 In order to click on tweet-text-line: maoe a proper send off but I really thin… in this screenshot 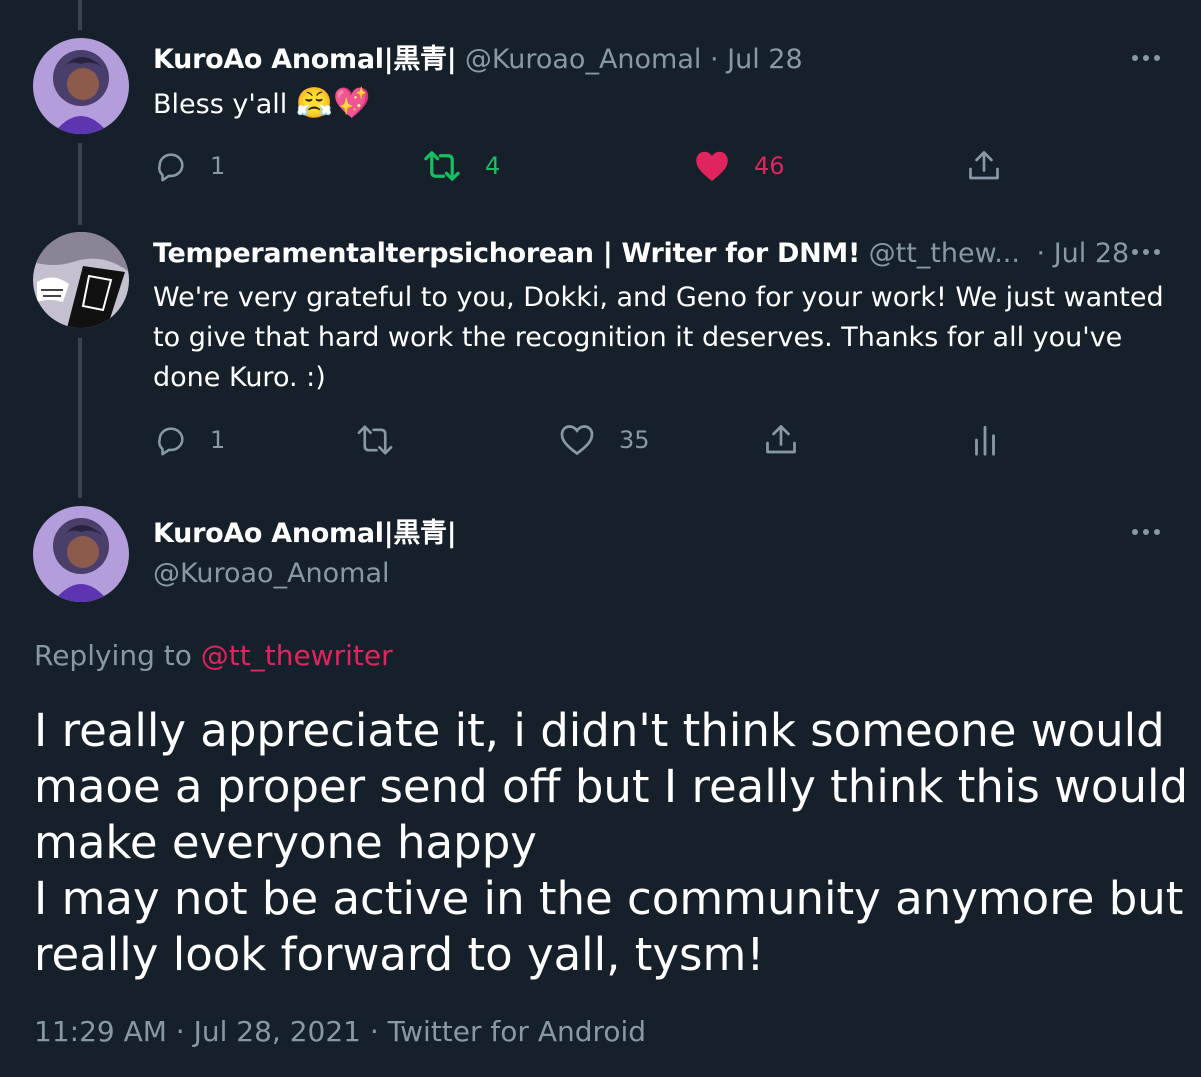, I will do `click(611, 786)`.